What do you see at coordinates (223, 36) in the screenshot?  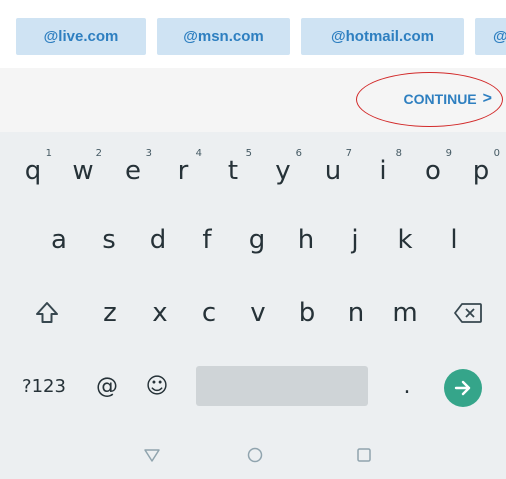 I see `suggestion-chip-msn: @msn.com` at bounding box center [223, 36].